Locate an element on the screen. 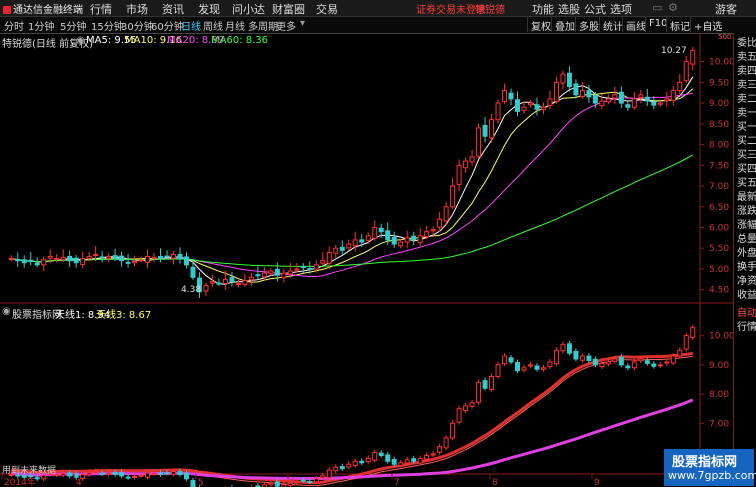  period-weekly: 周线 is located at coordinates (213, 25).